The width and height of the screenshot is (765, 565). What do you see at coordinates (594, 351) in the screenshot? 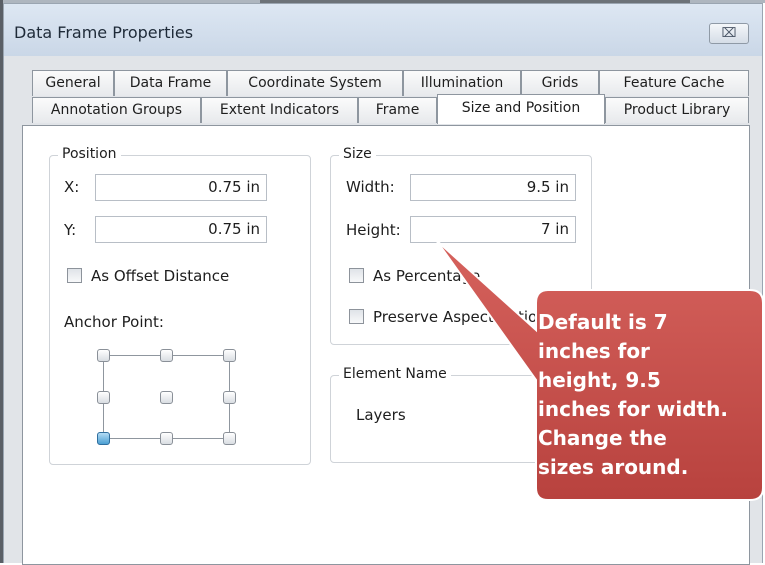
I see `callout-line: inches for` at bounding box center [594, 351].